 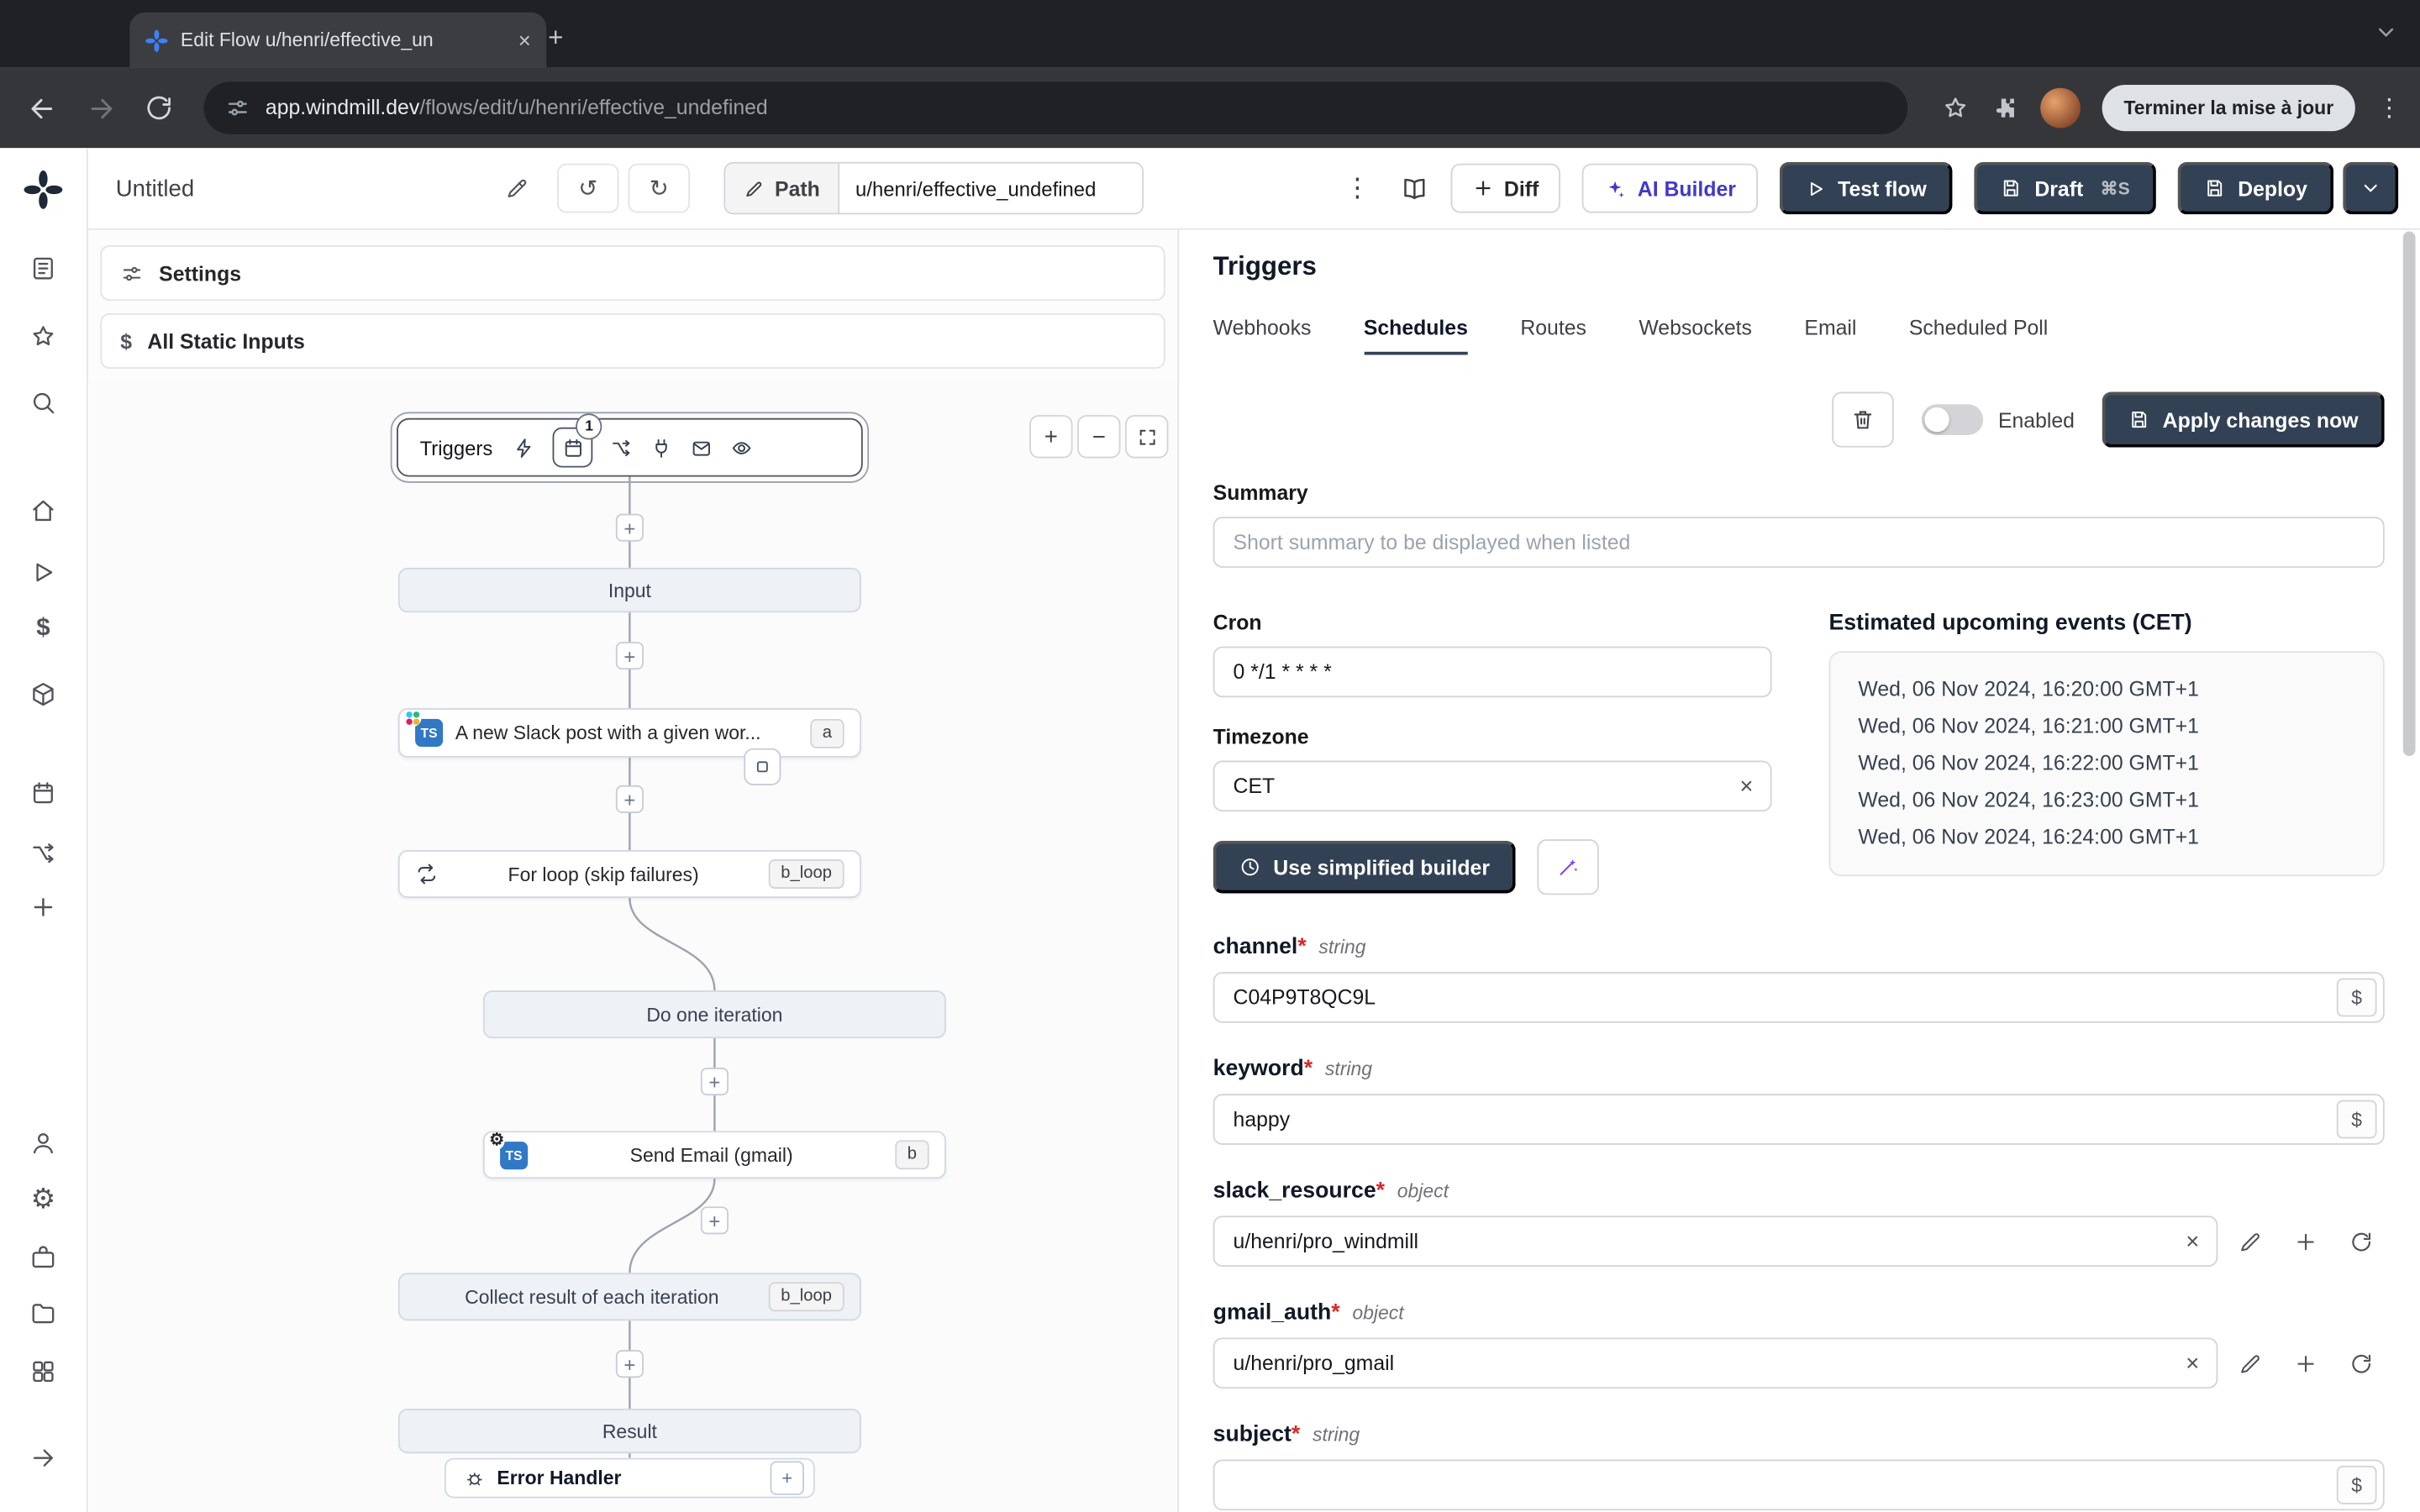 I want to click on redo-button: ↻, so click(x=659, y=188).